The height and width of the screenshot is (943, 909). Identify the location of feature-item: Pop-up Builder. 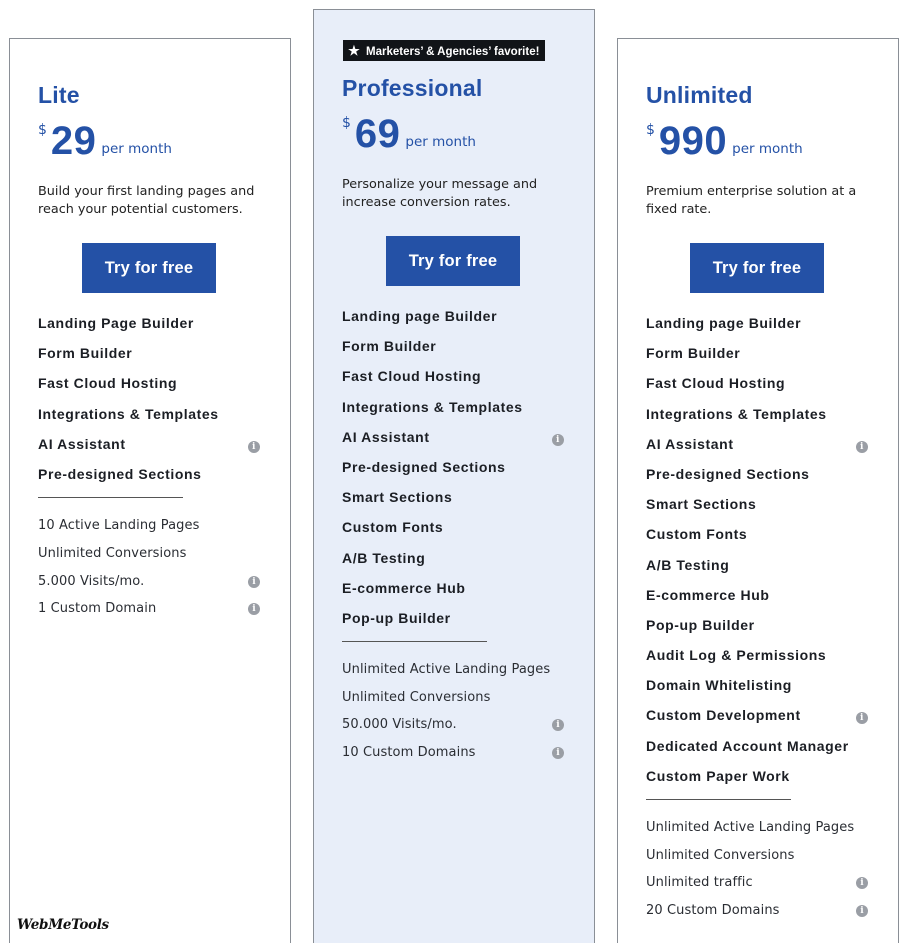
(454, 624).